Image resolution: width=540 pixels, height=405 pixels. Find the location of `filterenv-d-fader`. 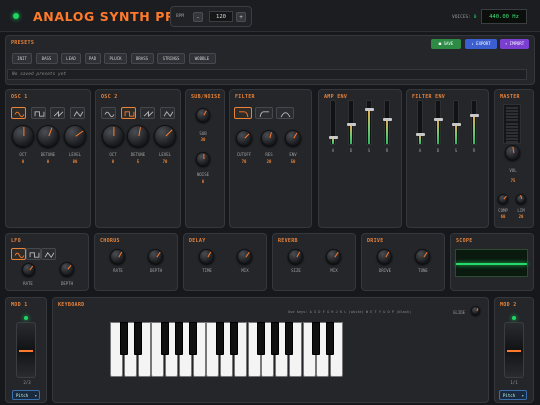

filterenv-d-fader is located at coordinates (438, 122).